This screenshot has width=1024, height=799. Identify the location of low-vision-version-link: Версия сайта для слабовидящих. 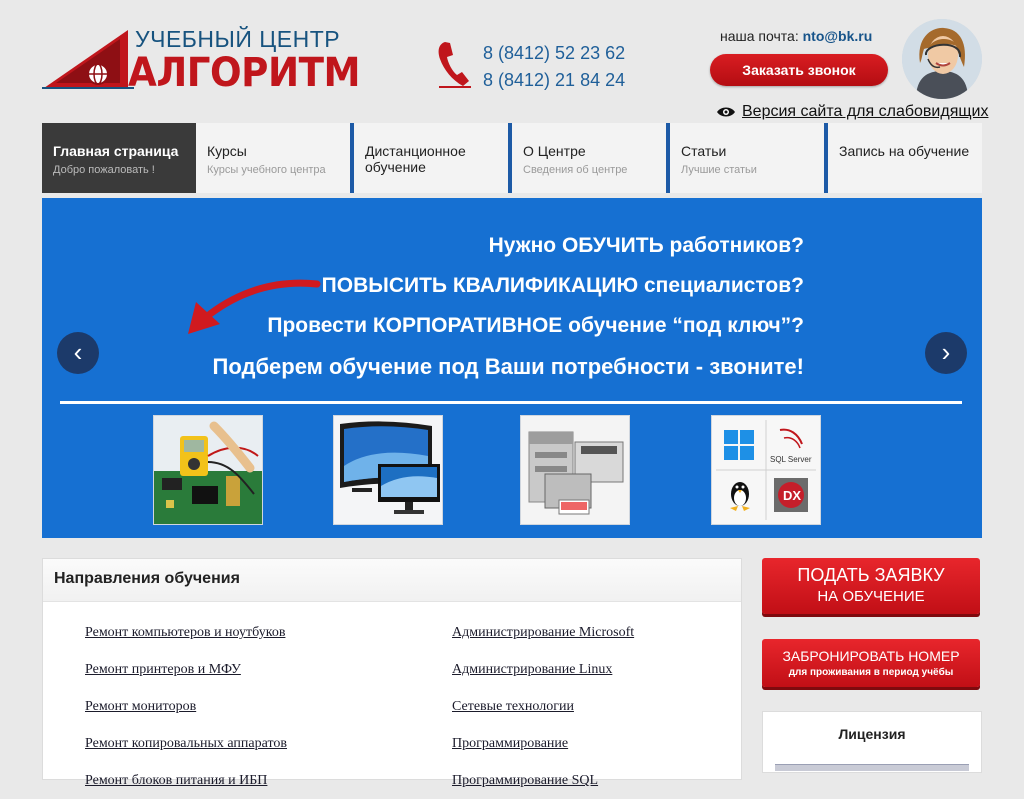
(852, 112).